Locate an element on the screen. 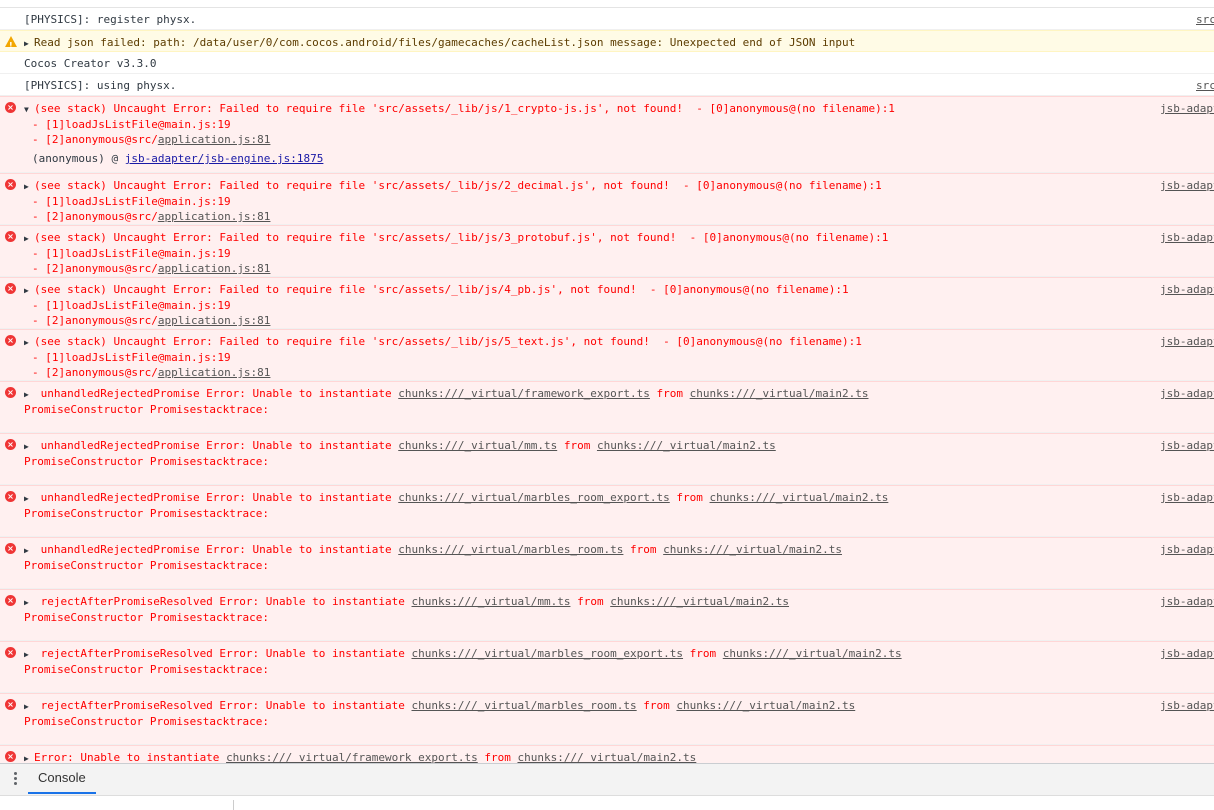 Image resolution: width=1214 pixels, height=810 pixels. console-drawer: Console is located at coordinates (607, 786).